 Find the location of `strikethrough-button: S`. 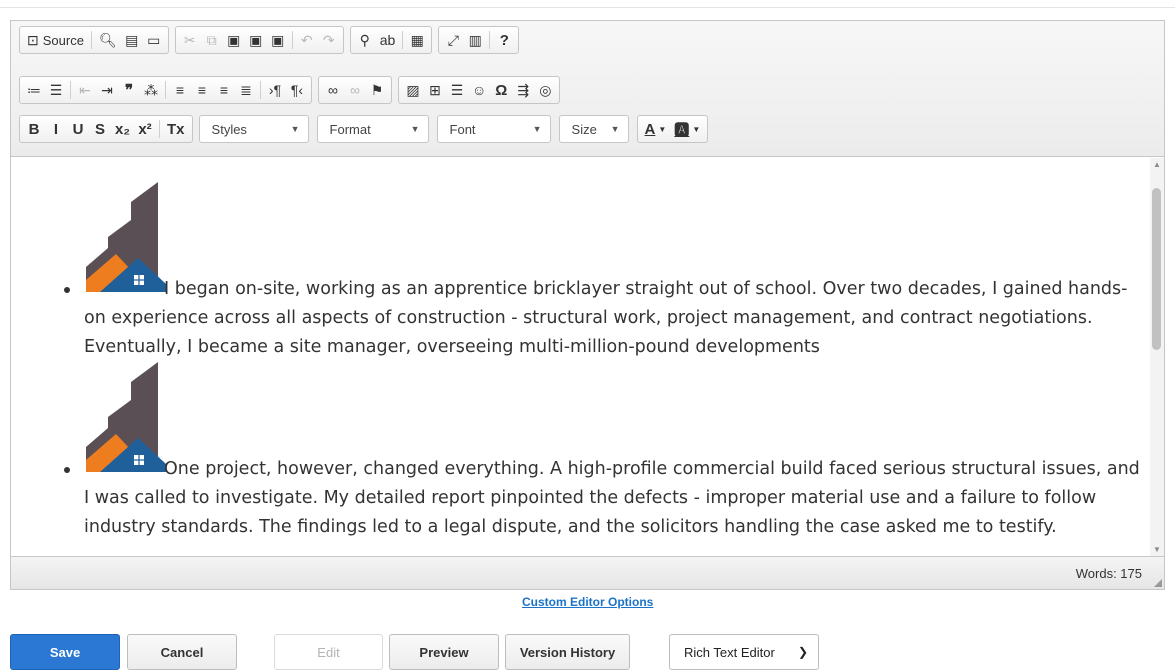

strikethrough-button: S is located at coordinates (100, 129).